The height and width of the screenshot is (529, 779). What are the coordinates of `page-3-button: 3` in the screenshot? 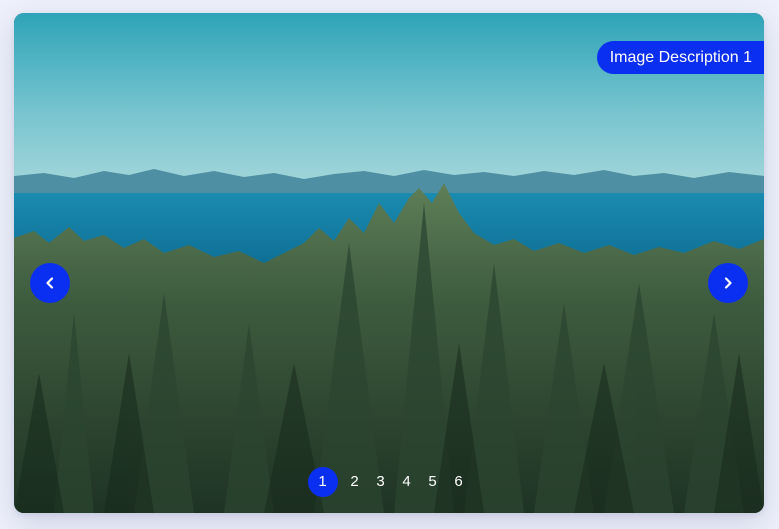 It's located at (381, 482).